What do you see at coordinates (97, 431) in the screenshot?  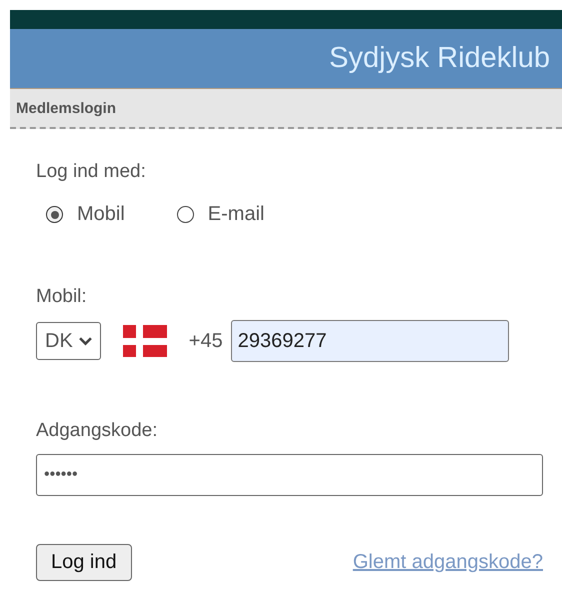 I see `field-label: Adgangskode:` at bounding box center [97, 431].